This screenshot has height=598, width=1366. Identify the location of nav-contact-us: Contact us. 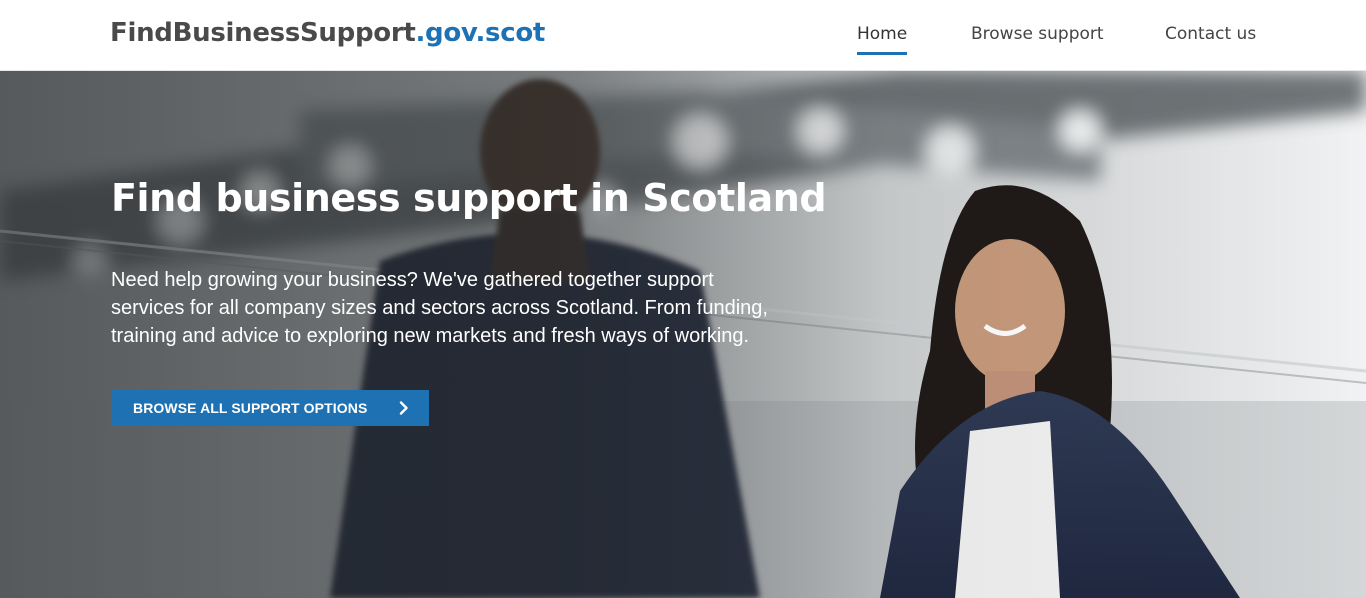
(1210, 38).